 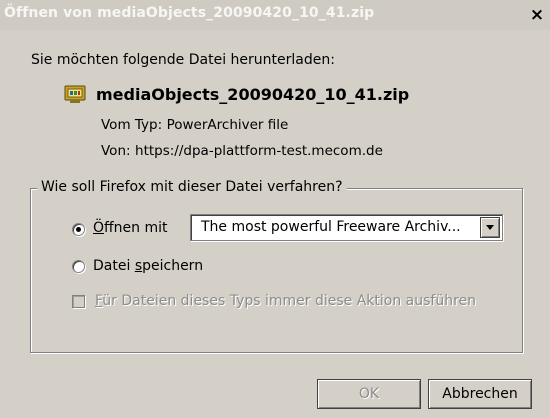 I want to click on save-file-radio, so click(x=78, y=266).